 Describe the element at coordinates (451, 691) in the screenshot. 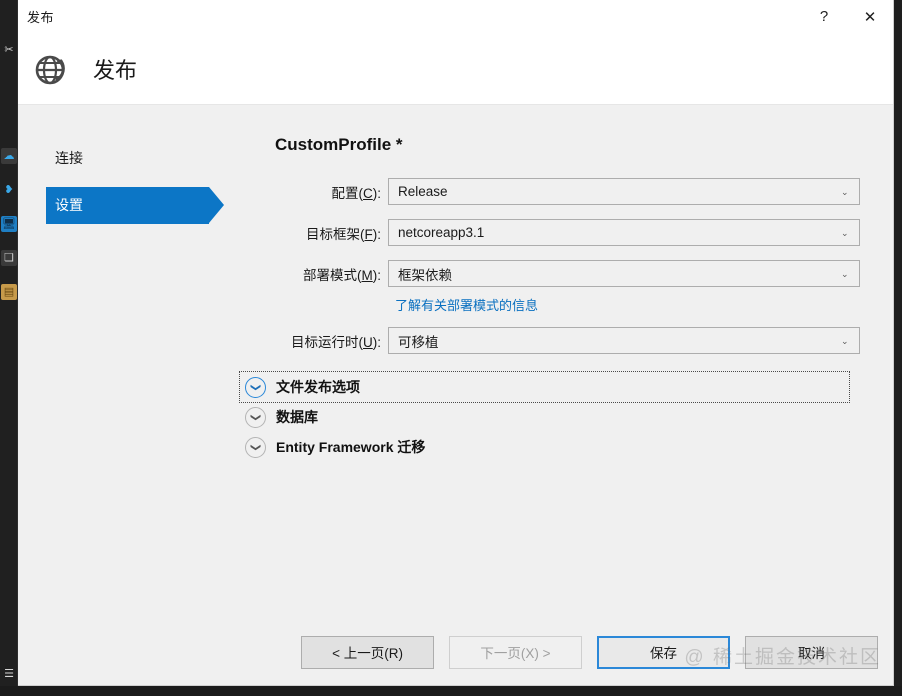

I see `desktop-bottom-strip` at that location.